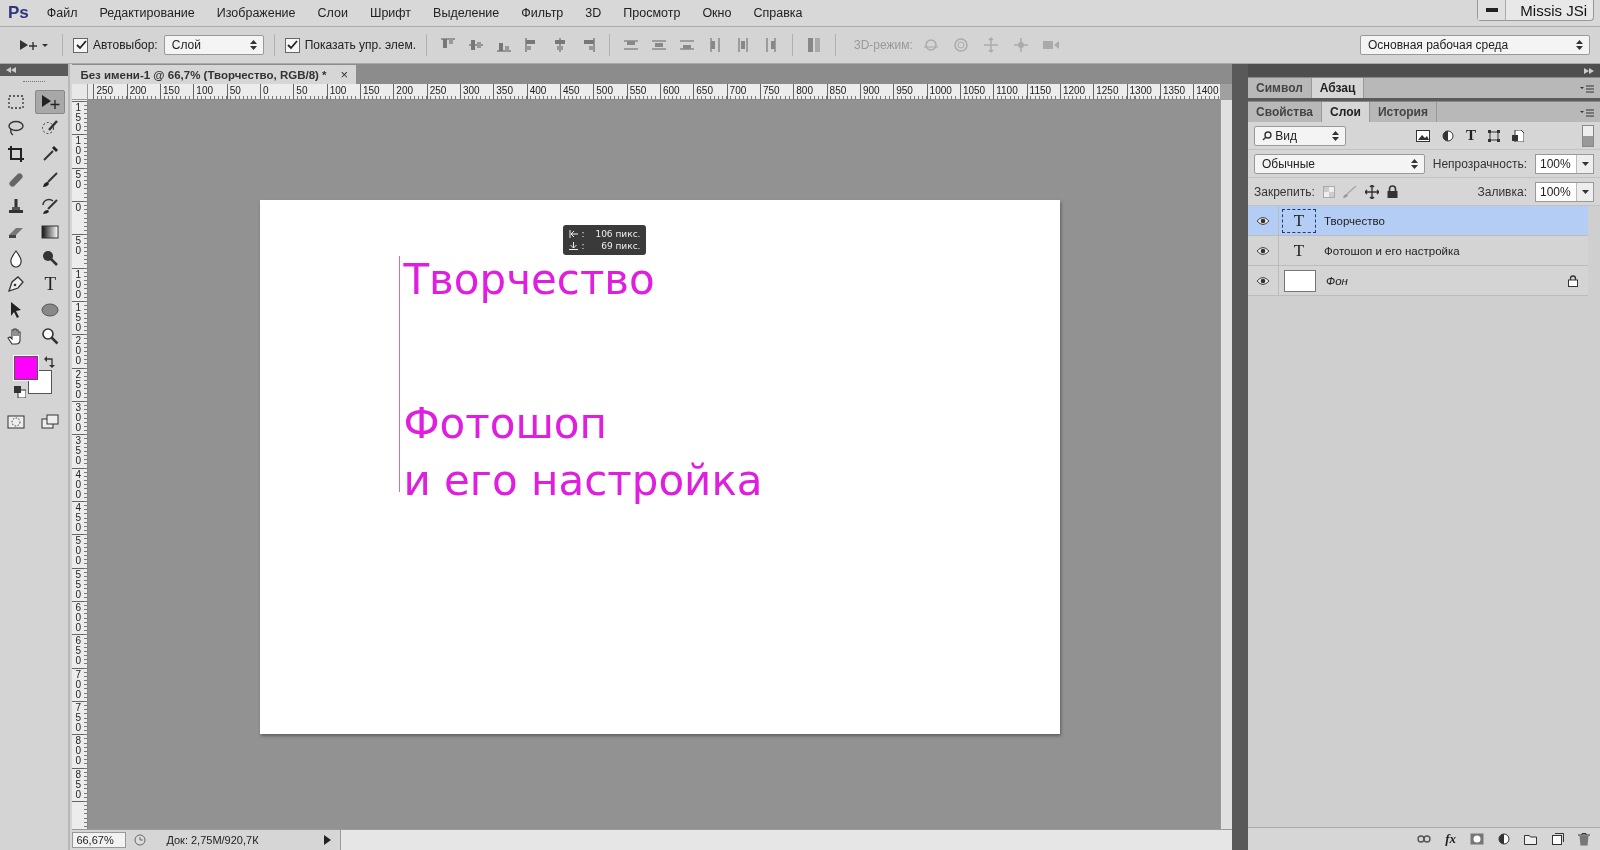  I want to click on menu-item: Изображение, so click(256, 13).